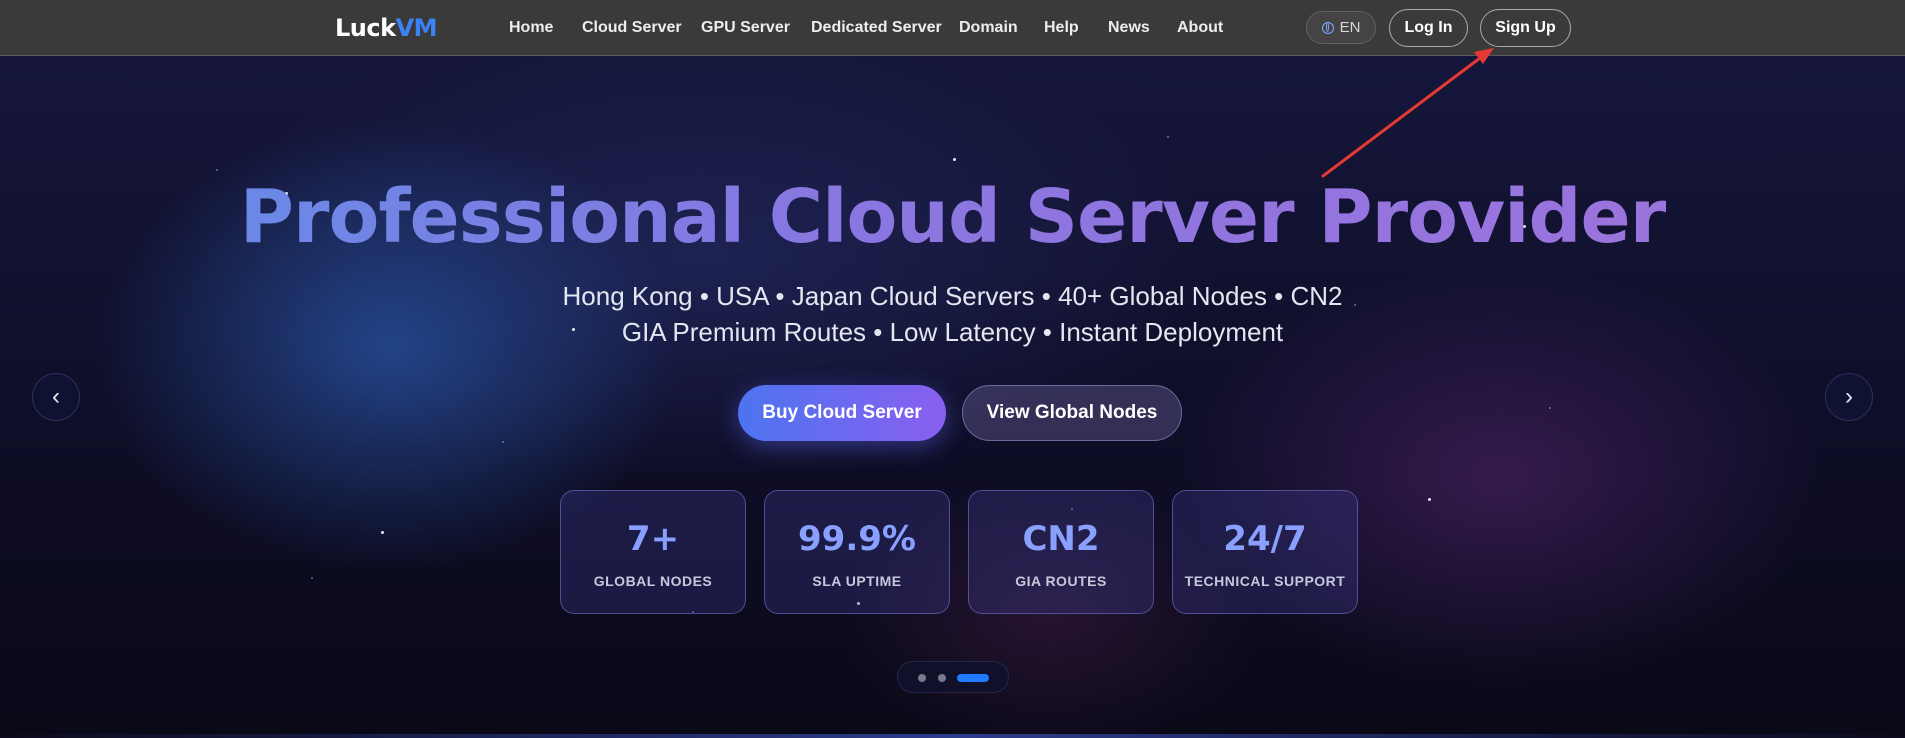 This screenshot has height=738, width=1905. What do you see at coordinates (1061, 539) in the screenshot?
I see `stat-value: CN2` at bounding box center [1061, 539].